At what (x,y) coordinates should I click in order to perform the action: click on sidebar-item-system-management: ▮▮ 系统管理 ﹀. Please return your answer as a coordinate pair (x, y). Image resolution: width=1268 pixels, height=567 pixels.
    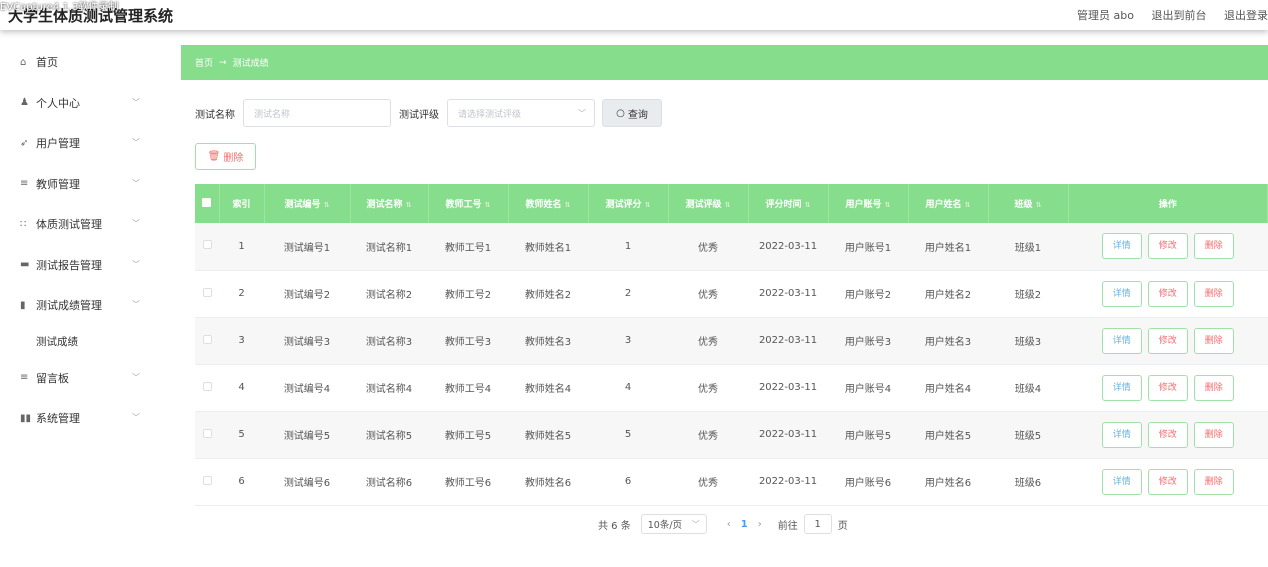
    Looking at the image, I should click on (85, 418).